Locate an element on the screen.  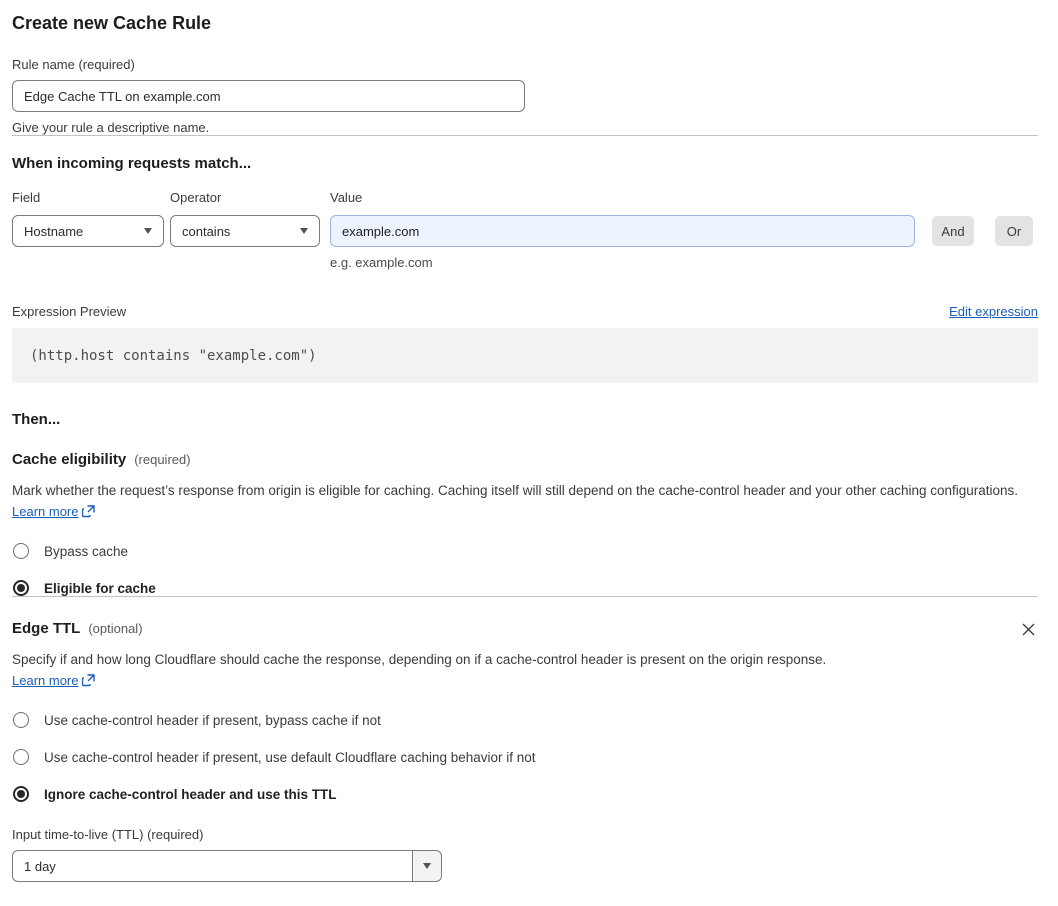
ttl-combo is located at coordinates (227, 866).